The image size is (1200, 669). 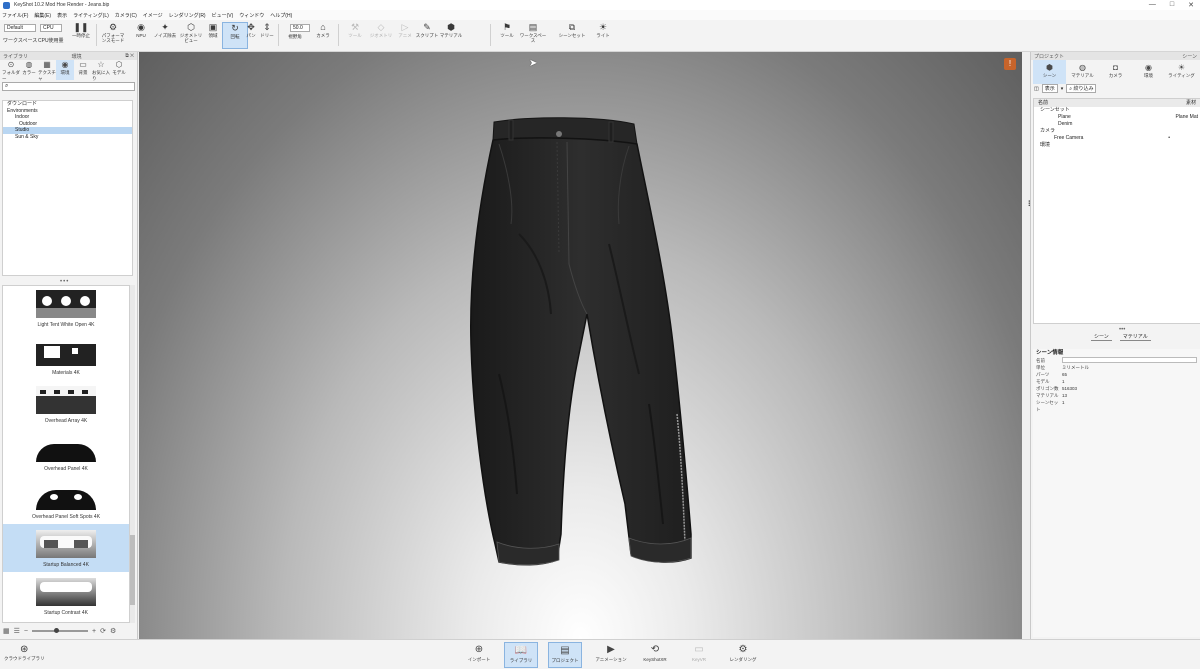 What do you see at coordinates (113, 35) in the screenshot?
I see `performance-mode-button: ⚙ パフォーマンスモード` at bounding box center [113, 35].